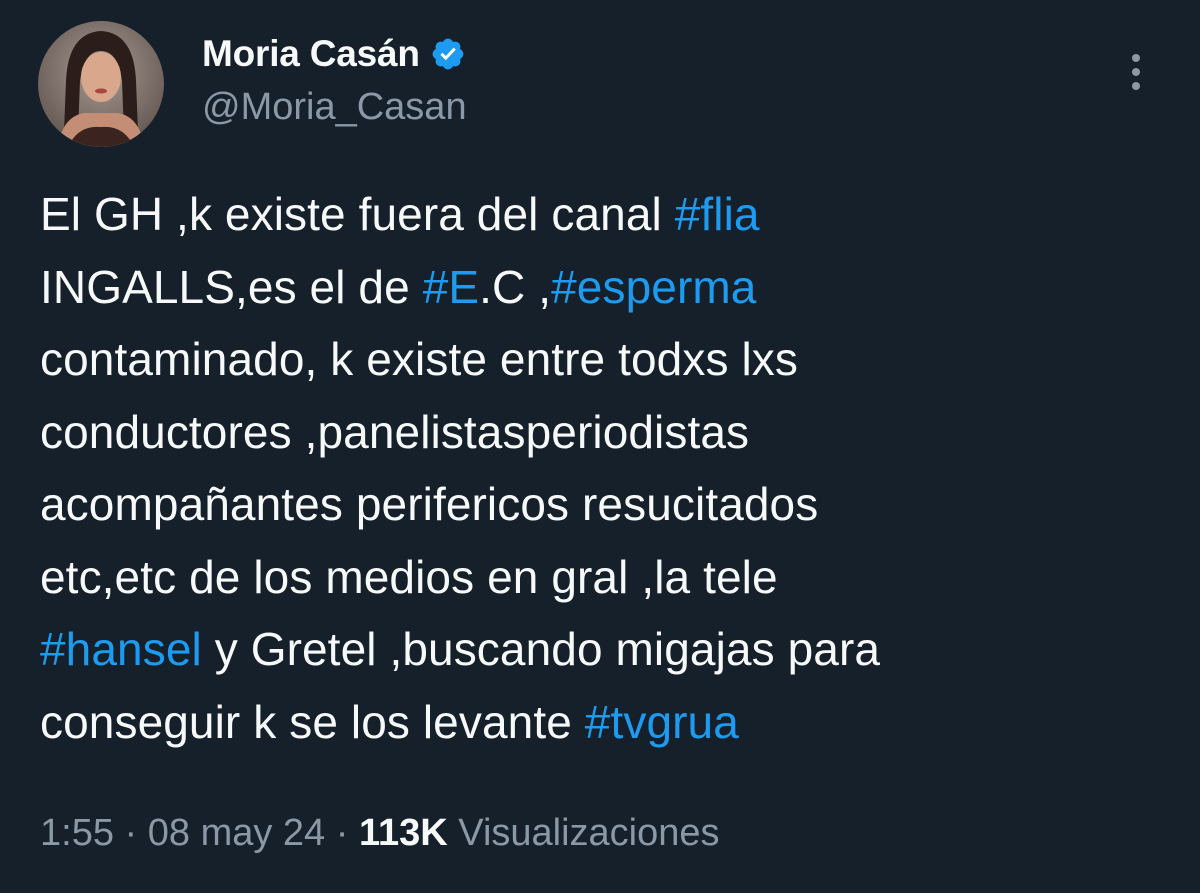  I want to click on avatar-image, so click(101, 84).